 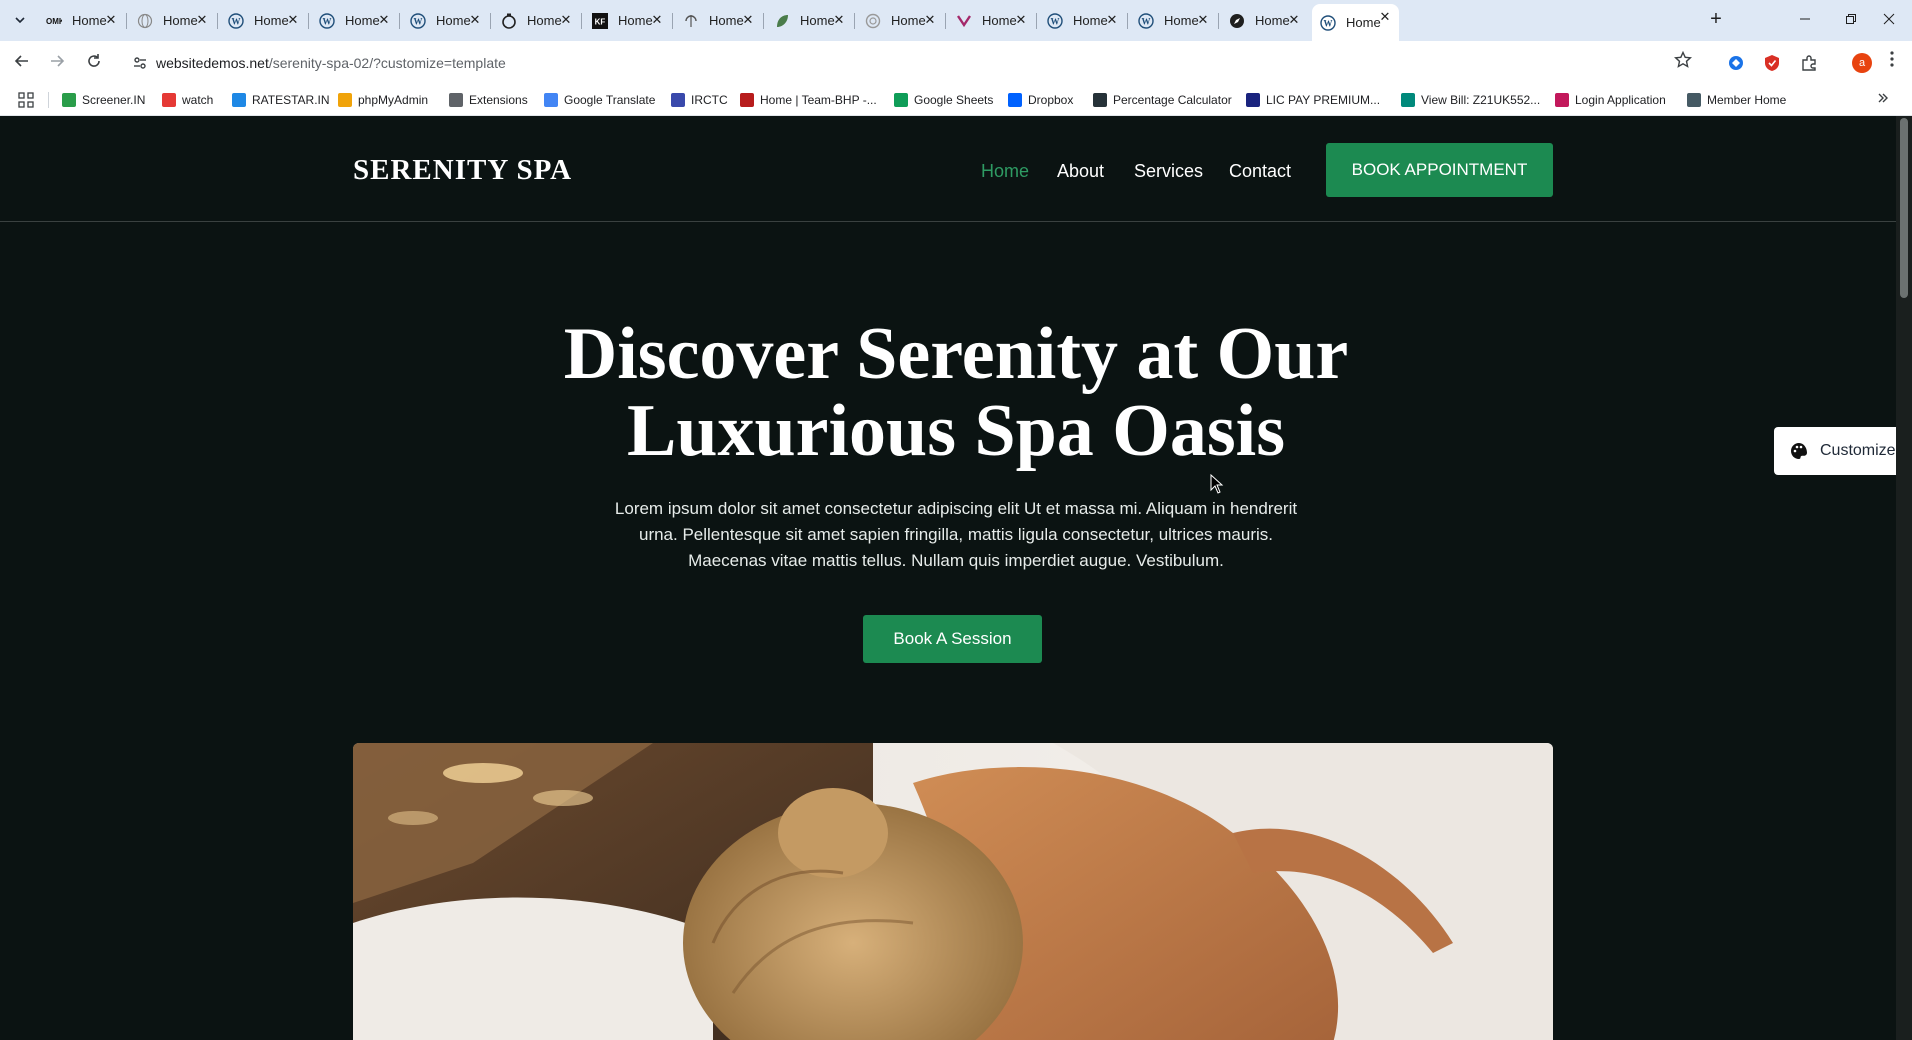 I want to click on bookmark-item: Extensions, so click(x=488, y=100).